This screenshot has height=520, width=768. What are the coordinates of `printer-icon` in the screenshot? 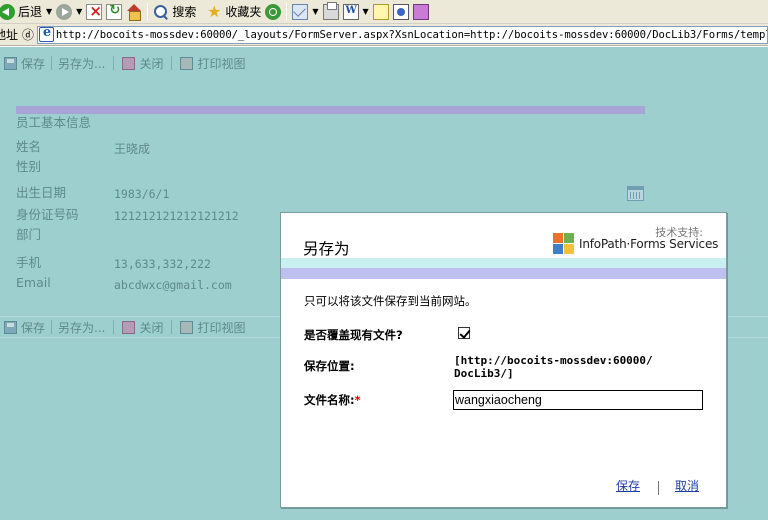 It's located at (330, 10).